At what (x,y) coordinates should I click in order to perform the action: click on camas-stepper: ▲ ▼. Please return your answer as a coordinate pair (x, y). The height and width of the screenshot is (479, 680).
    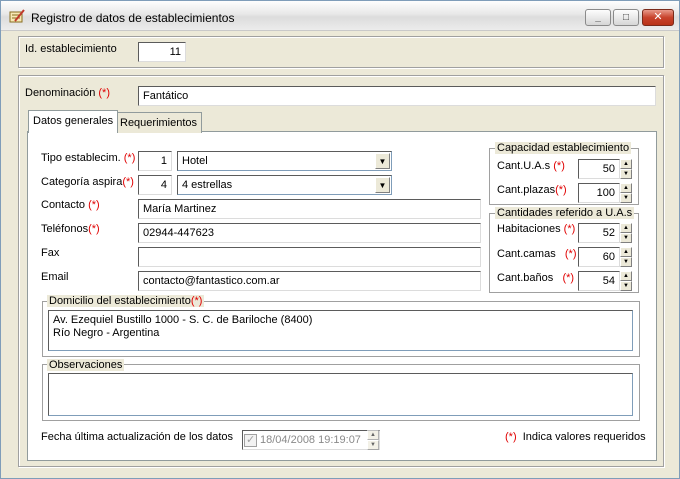
    Looking at the image, I should click on (626, 257).